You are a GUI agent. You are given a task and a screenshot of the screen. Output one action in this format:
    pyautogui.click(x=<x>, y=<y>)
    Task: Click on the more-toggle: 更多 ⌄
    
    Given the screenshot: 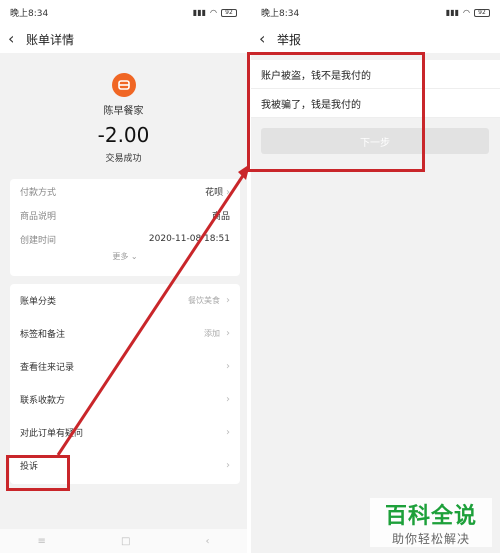 What is the action you would take?
    pyautogui.click(x=125, y=256)
    